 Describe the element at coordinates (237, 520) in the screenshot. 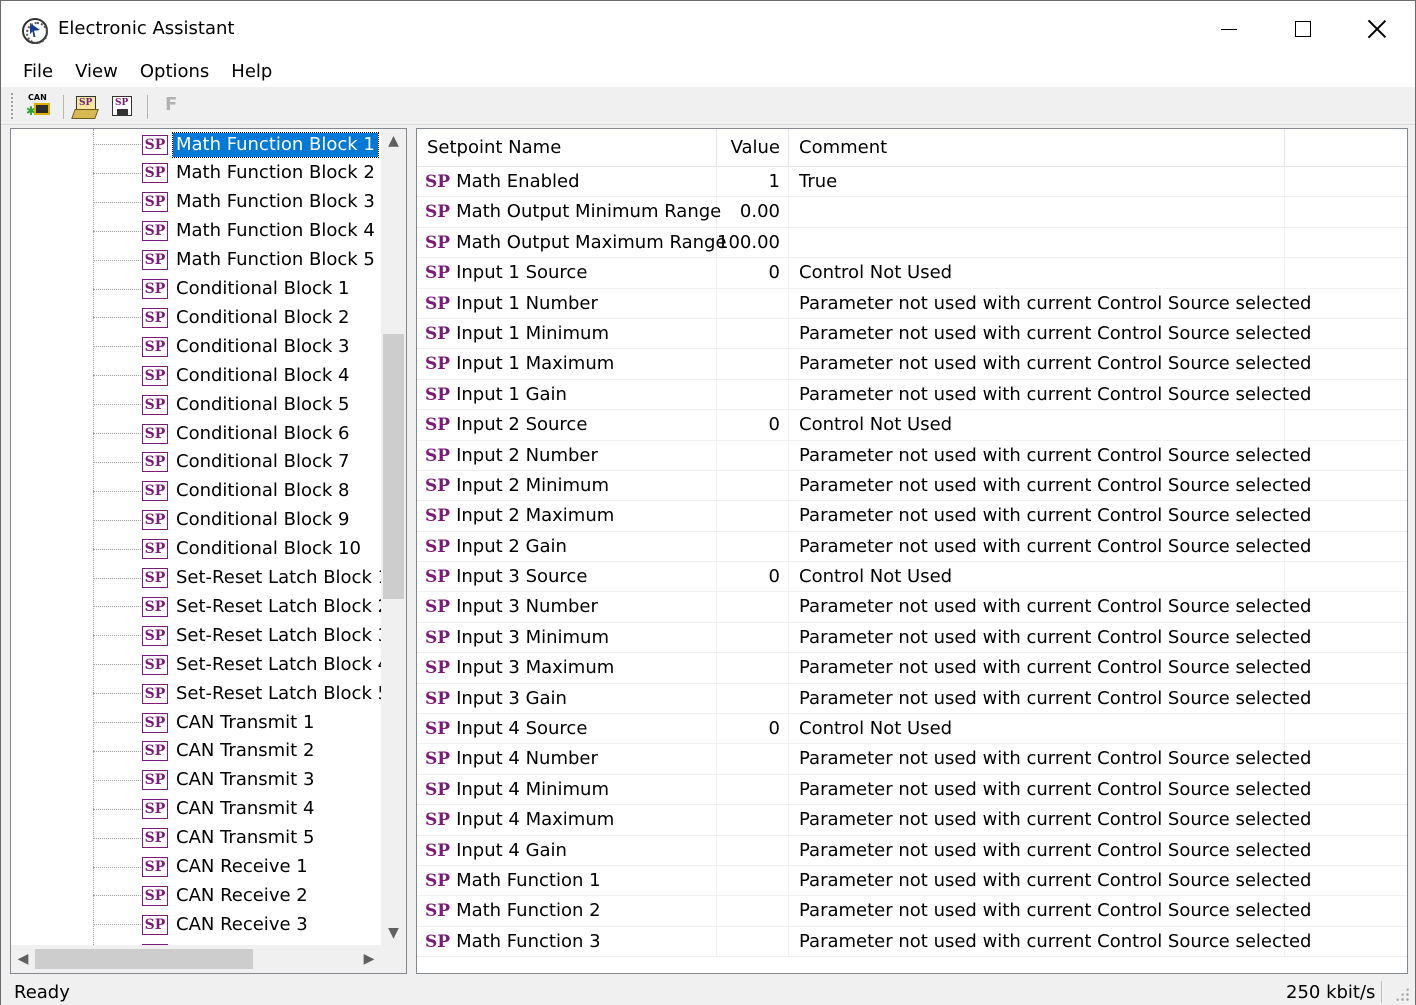

I see `tree-item: SP Conditional Block 9` at that location.